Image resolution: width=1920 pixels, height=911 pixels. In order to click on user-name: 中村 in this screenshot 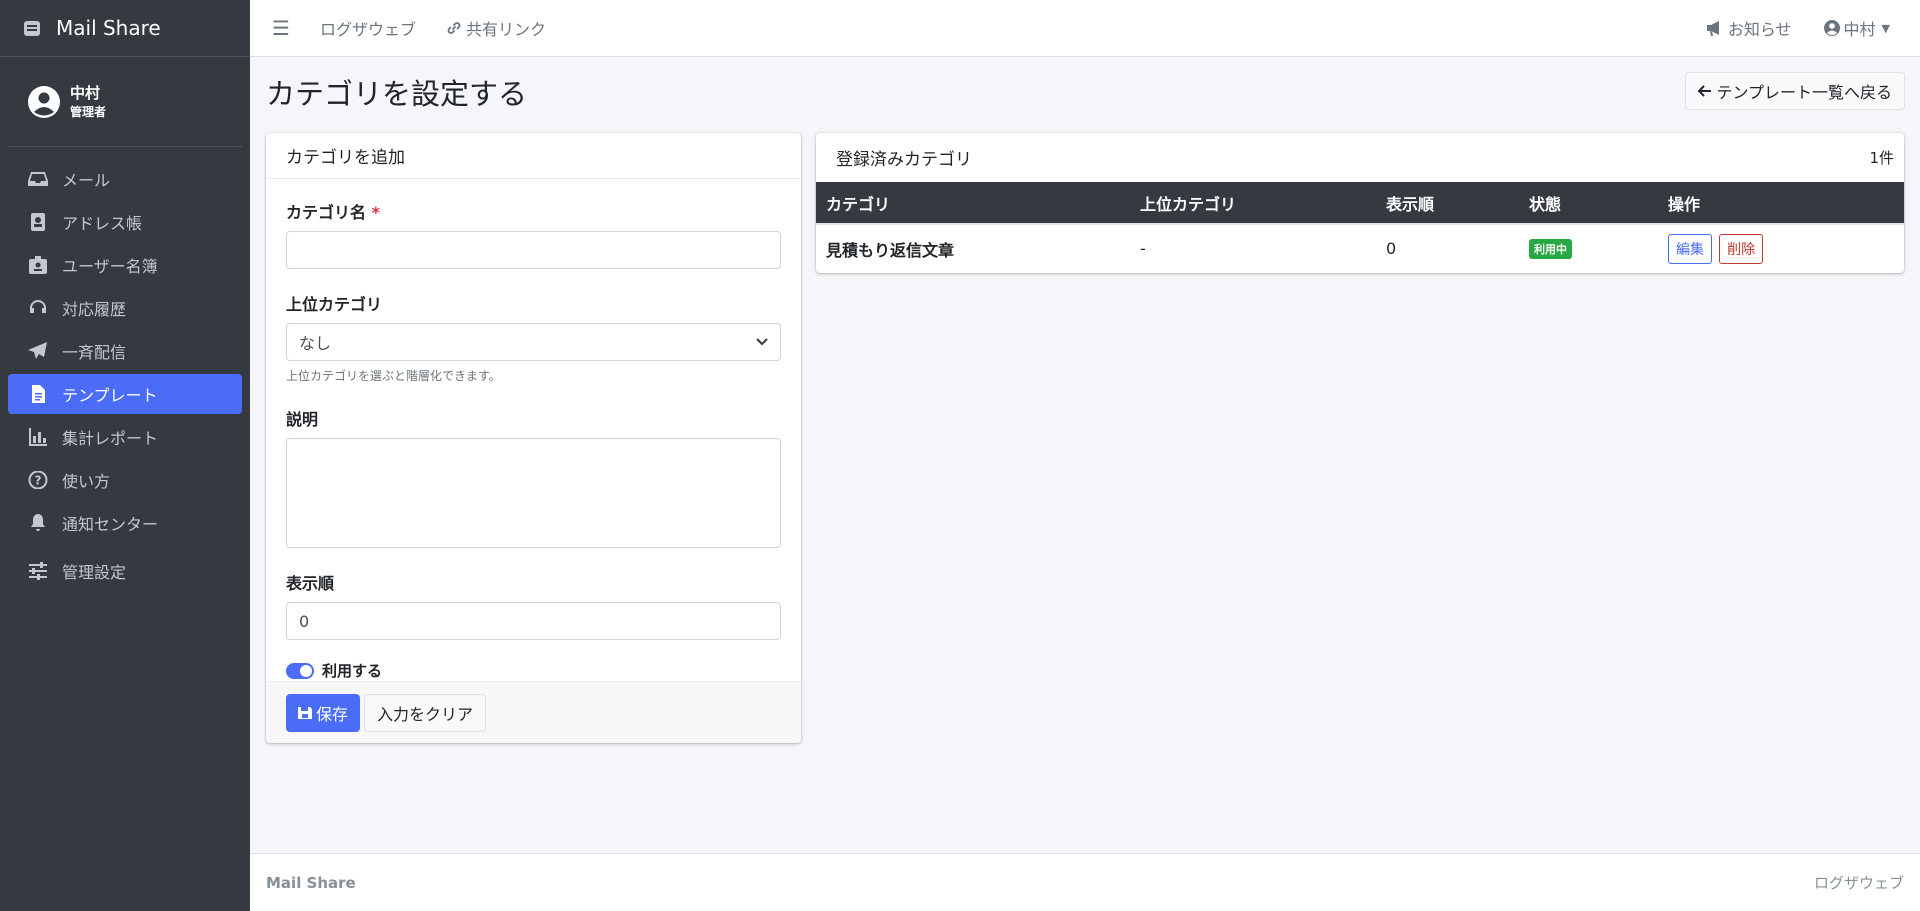, I will do `click(85, 92)`.